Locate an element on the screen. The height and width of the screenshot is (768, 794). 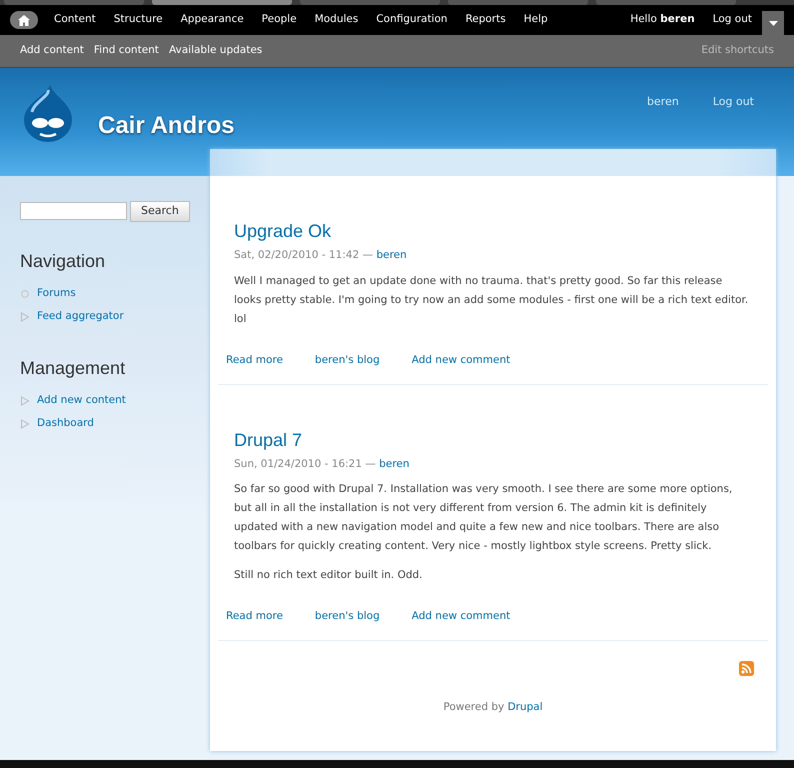
drupal-link: Drupal is located at coordinates (525, 707).